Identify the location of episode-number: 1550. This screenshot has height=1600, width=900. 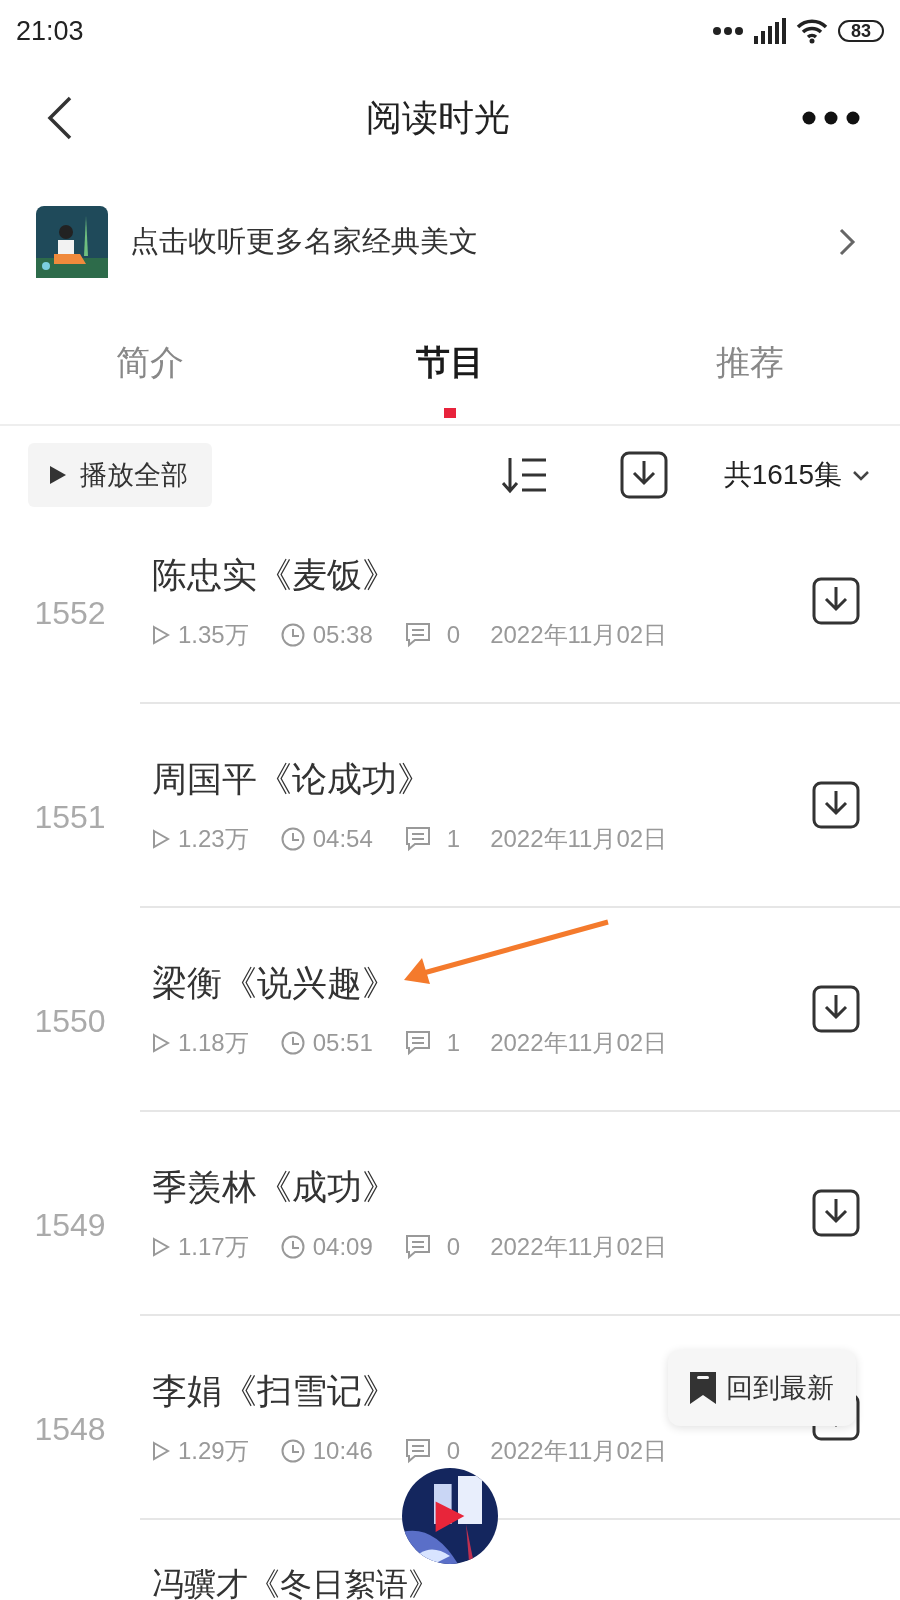
(70, 1021).